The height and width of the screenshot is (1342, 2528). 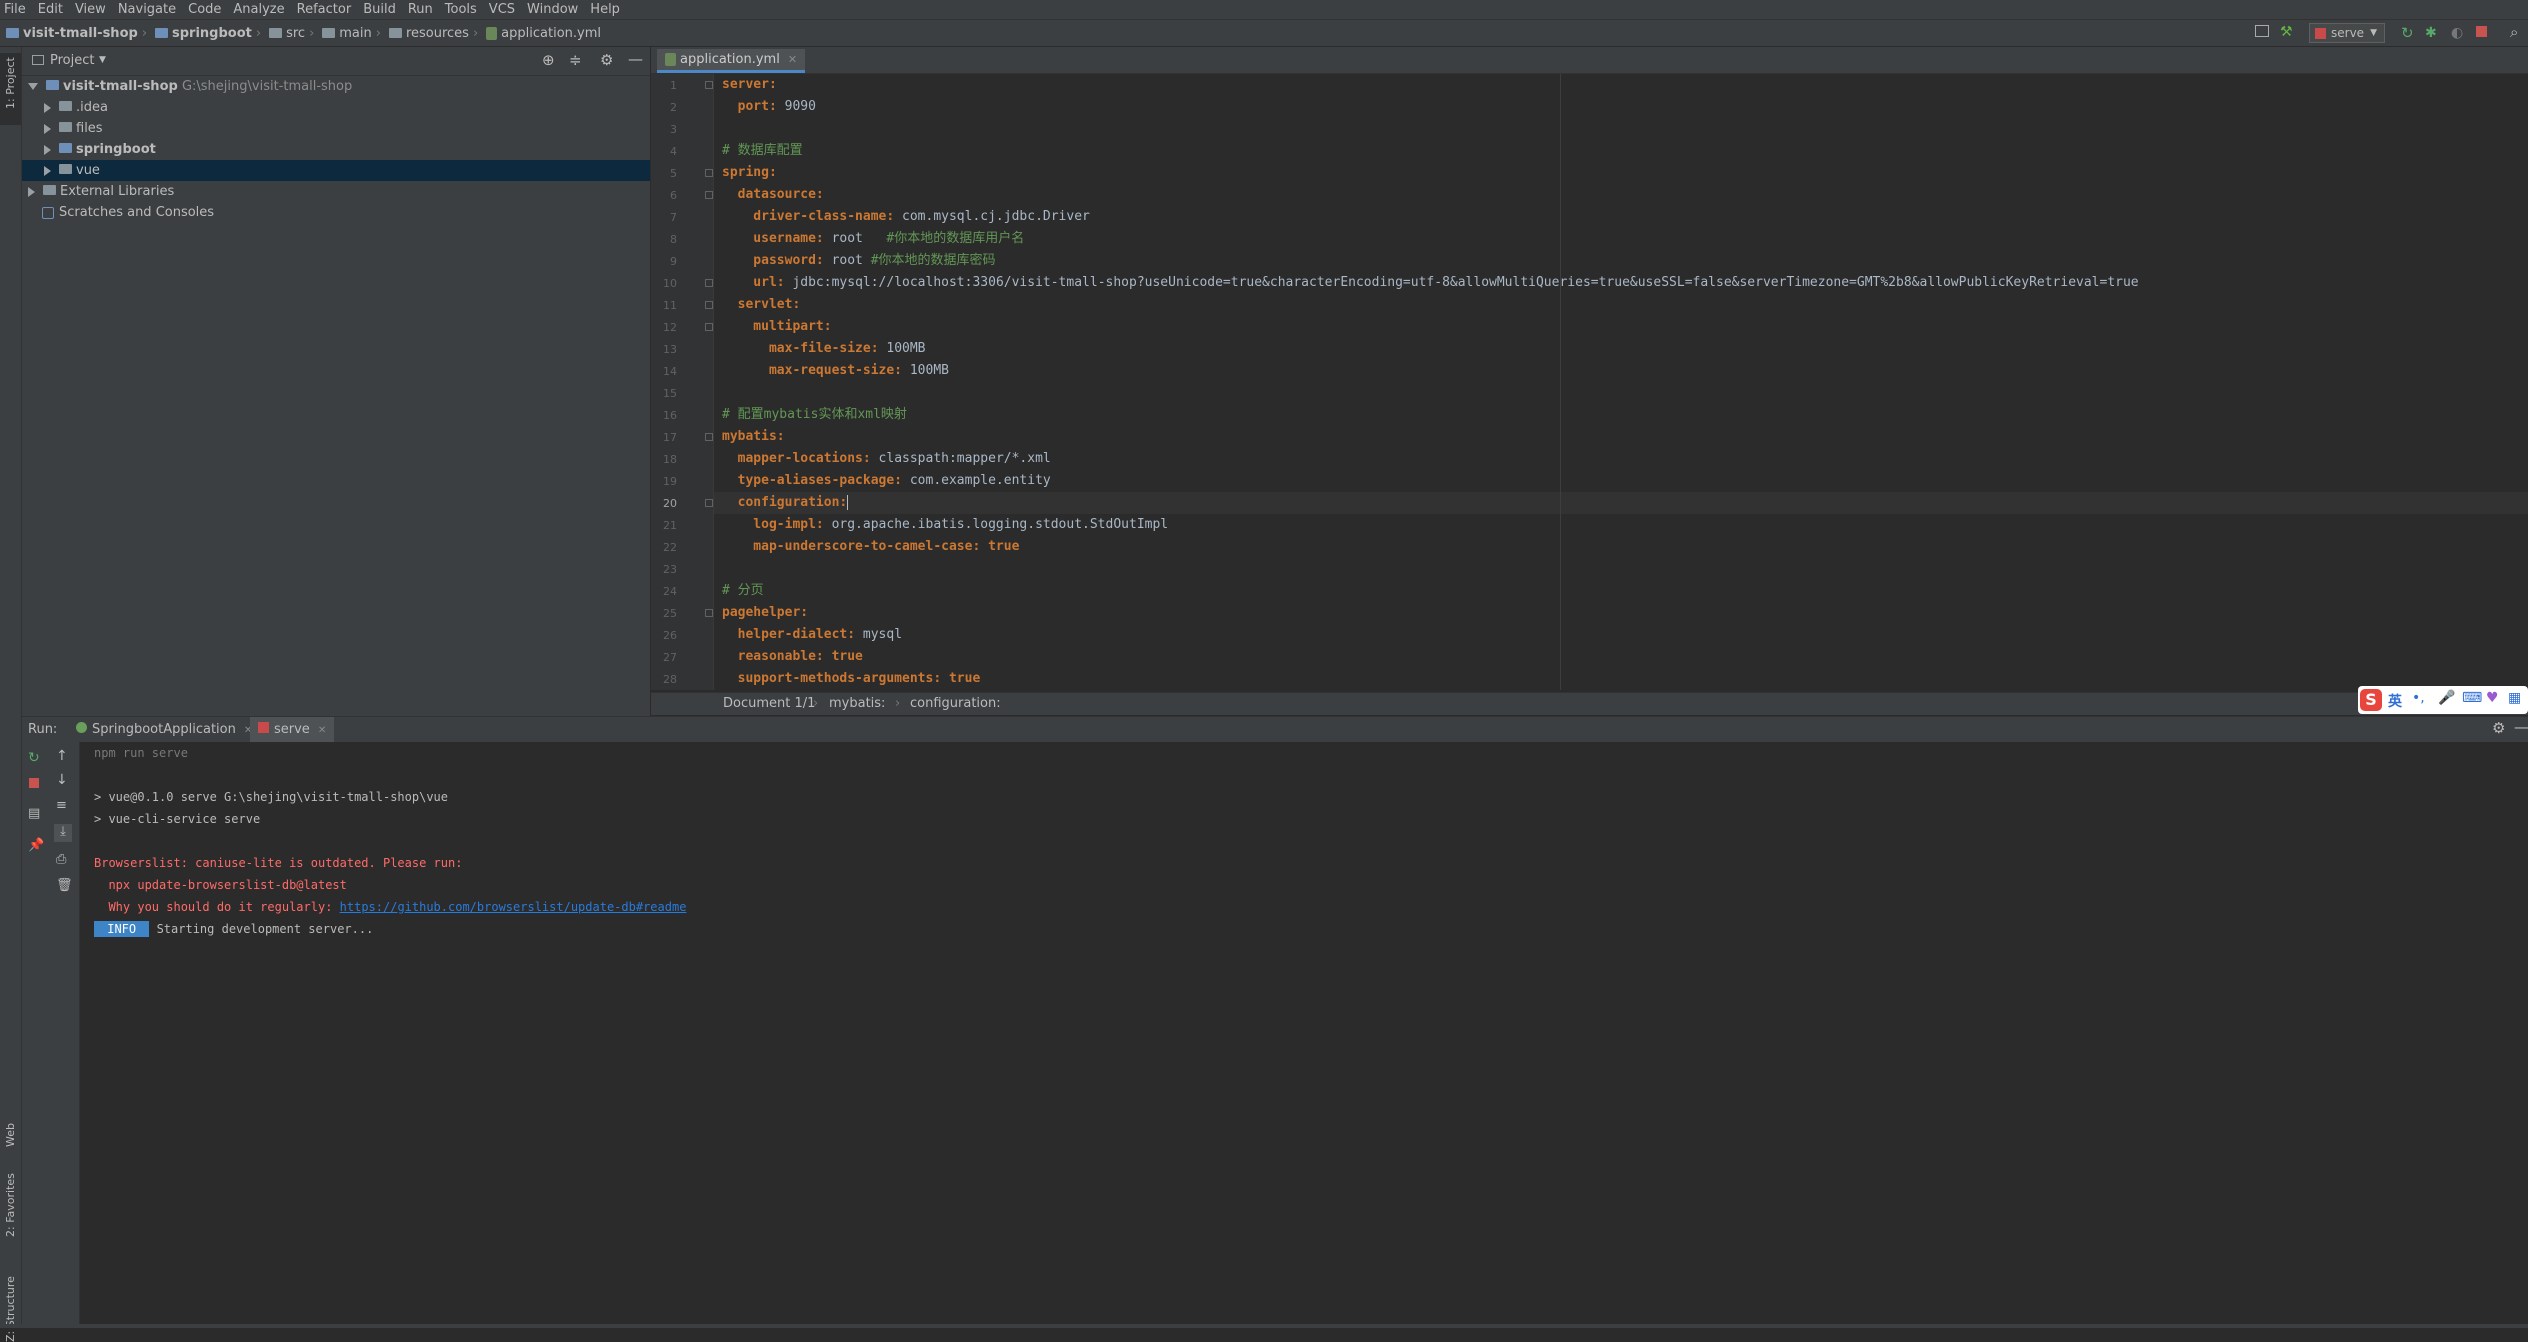 What do you see at coordinates (461, 9) in the screenshot?
I see `menu-item-tools: Tools` at bounding box center [461, 9].